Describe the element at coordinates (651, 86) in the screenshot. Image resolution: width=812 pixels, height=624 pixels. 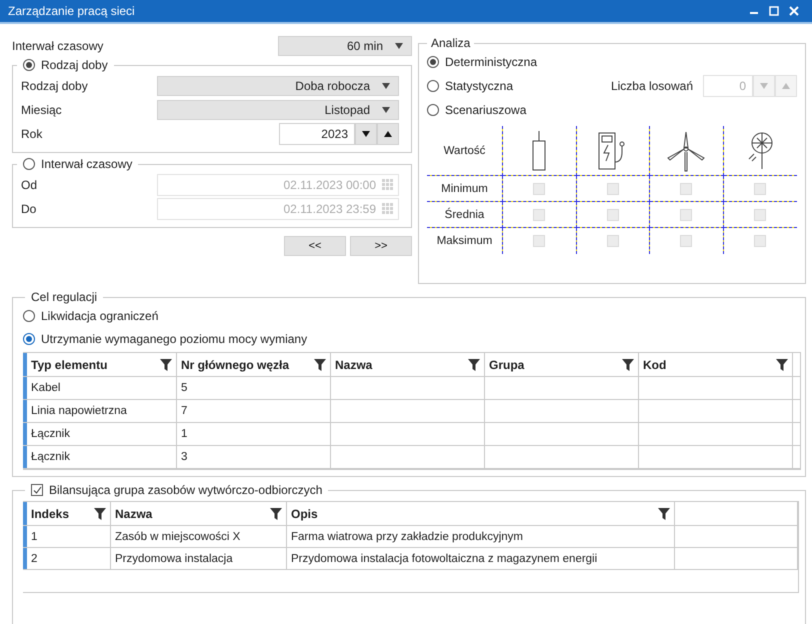
I see `field-label: Liczba losowań` at that location.